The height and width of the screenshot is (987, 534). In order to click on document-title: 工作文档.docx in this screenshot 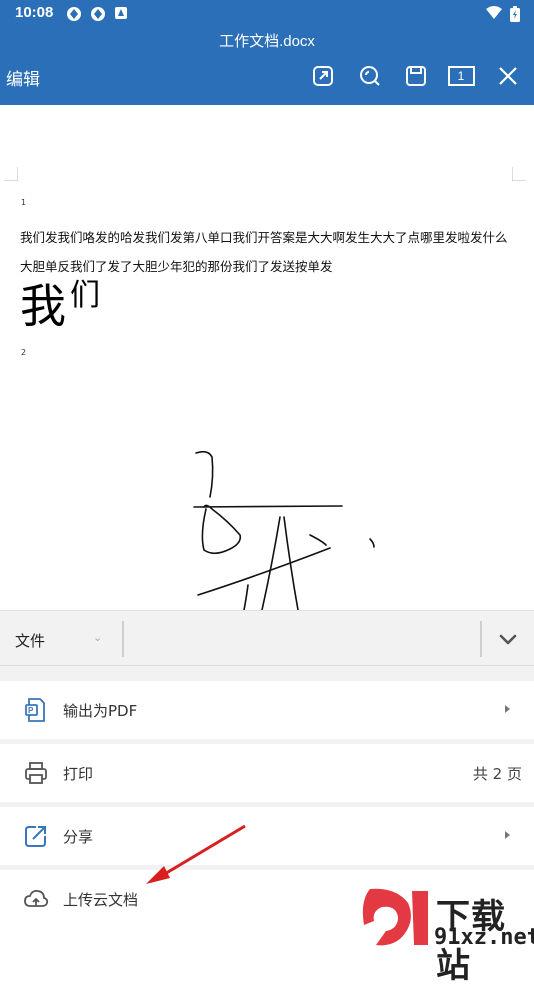, I will do `click(267, 41)`.